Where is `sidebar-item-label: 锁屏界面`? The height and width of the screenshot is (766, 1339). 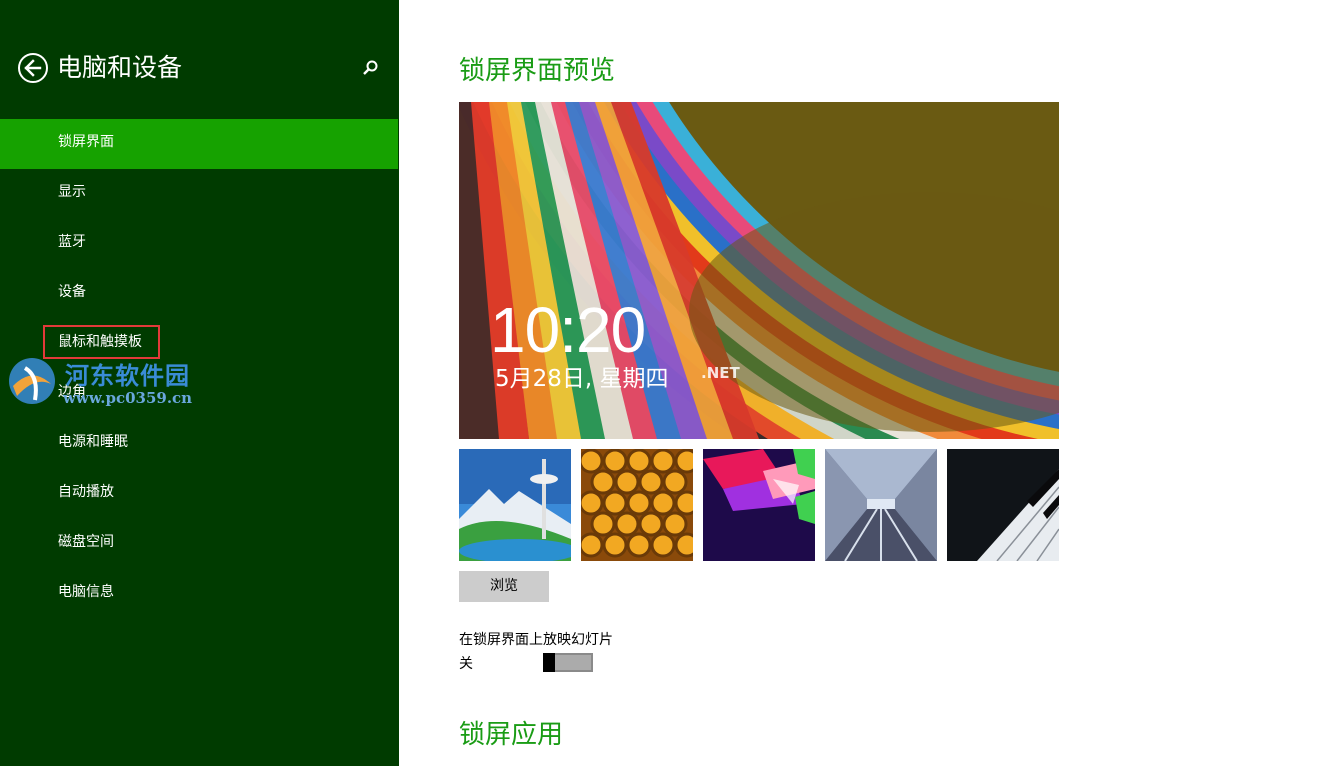
sidebar-item-label: 锁屏界面 is located at coordinates (86, 142).